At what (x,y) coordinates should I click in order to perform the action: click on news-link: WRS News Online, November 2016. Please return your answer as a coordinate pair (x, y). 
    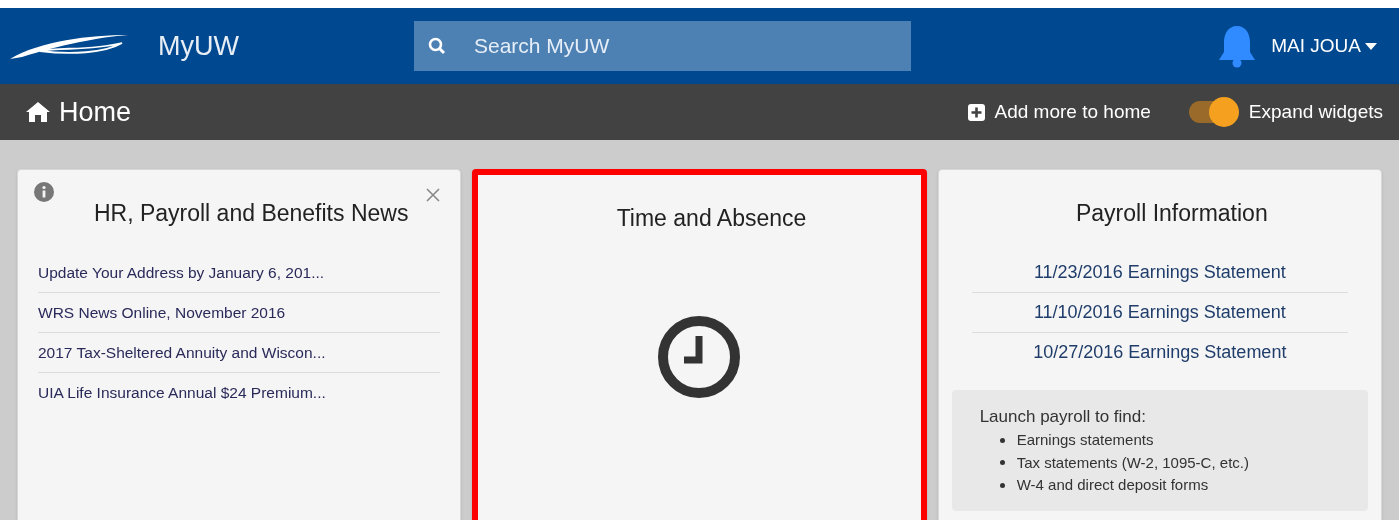
    Looking at the image, I should click on (239, 312).